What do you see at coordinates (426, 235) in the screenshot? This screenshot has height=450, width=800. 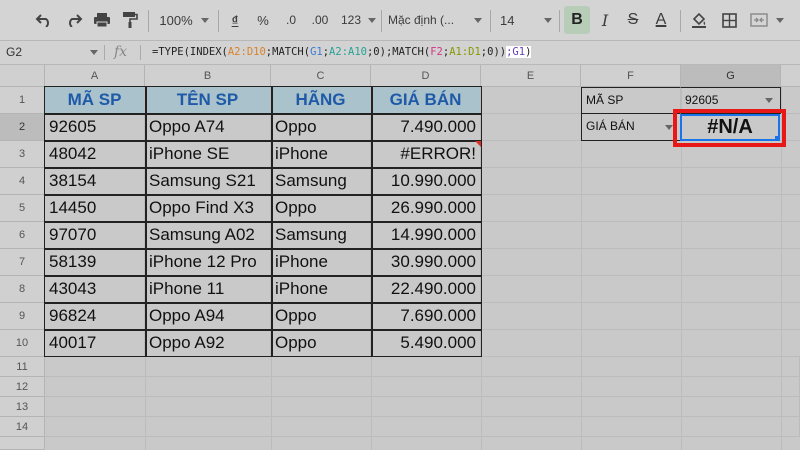 I see `table-cell: 14.990.000` at bounding box center [426, 235].